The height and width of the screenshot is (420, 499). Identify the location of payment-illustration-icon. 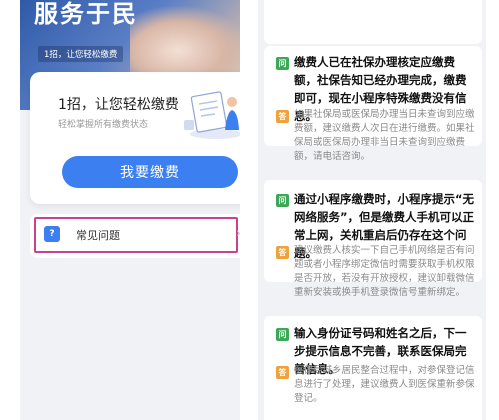
(212, 115).